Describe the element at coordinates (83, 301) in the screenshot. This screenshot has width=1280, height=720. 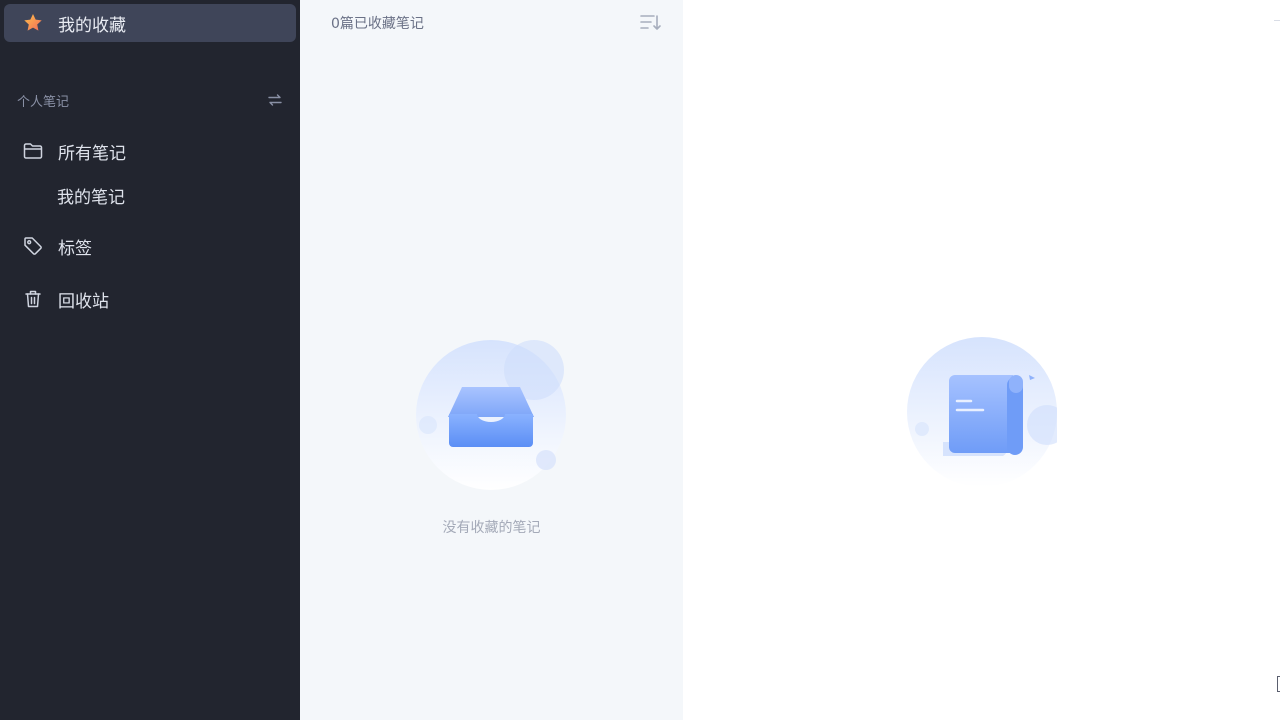
I see `sidebar-item-trash-label: 回收站` at that location.